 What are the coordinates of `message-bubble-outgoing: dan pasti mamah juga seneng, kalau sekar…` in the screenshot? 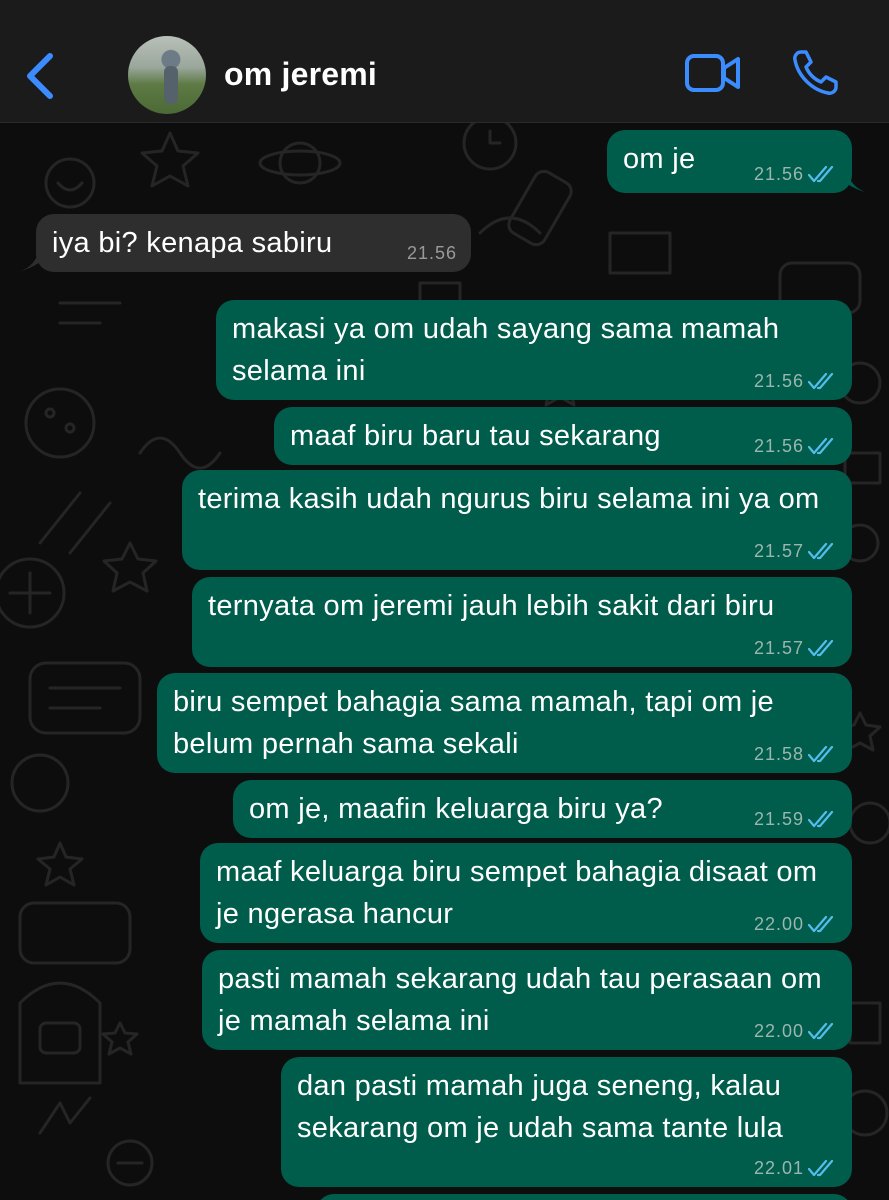 It's located at (566, 1122).